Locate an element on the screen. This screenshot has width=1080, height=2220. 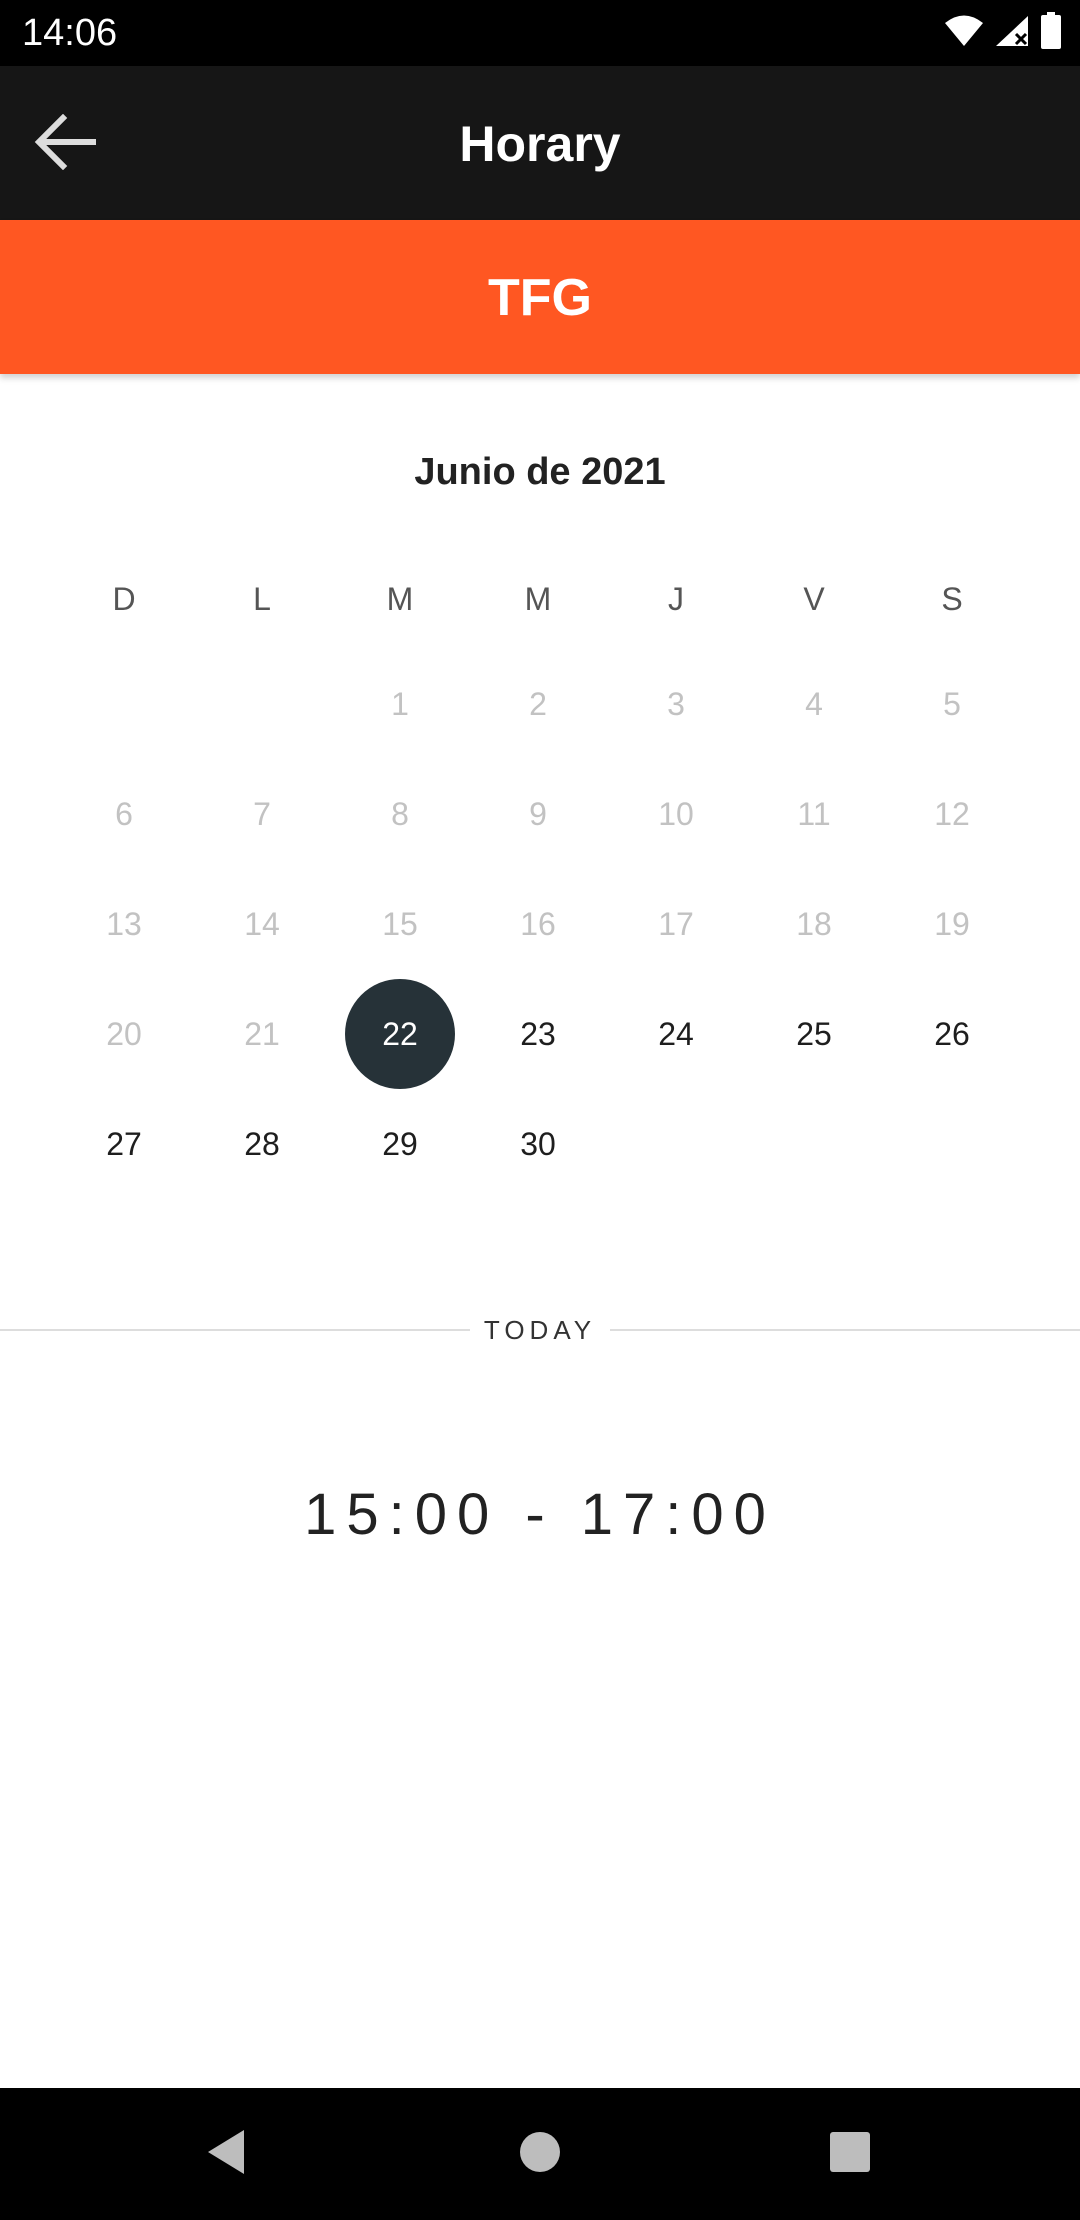
calendar-day-number: 15 is located at coordinates (400, 923).